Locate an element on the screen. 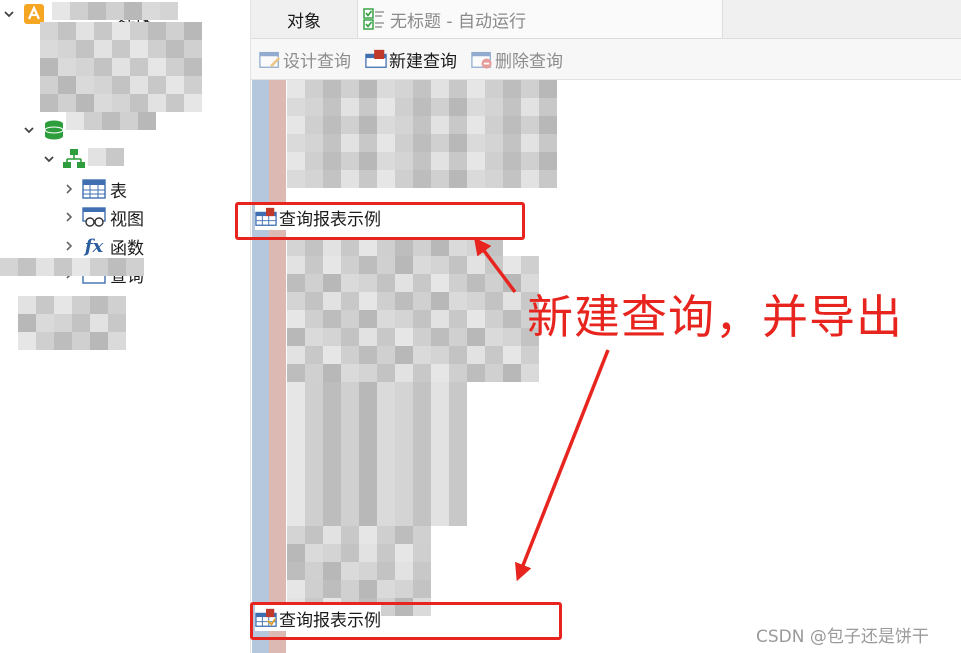  tree-row-views: 视图 is located at coordinates (103, 217).